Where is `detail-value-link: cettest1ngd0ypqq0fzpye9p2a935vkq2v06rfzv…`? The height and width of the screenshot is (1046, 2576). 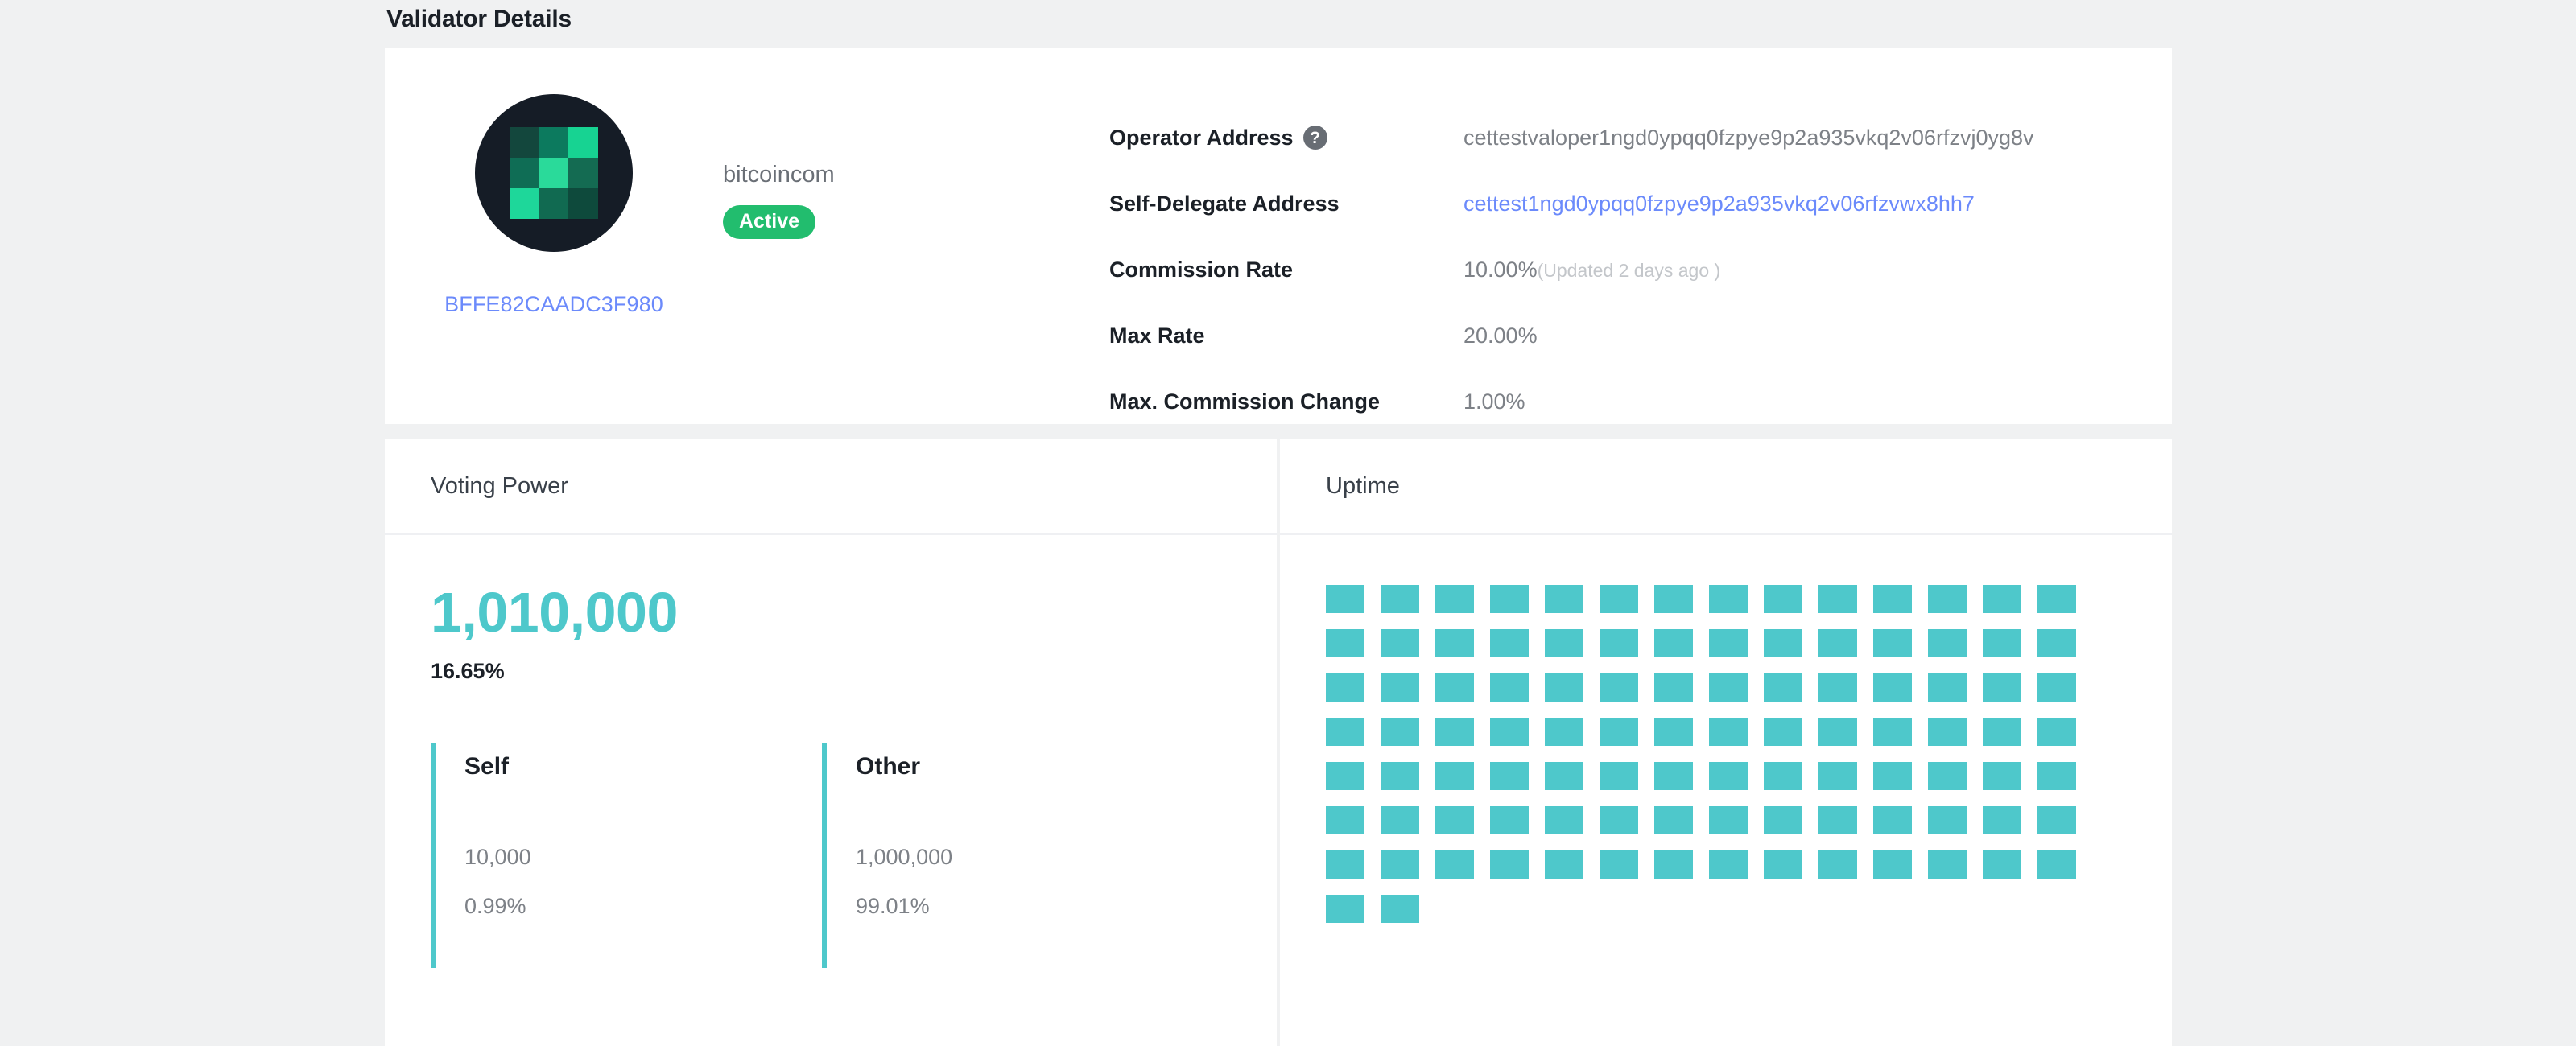 detail-value-link: cettest1ngd0ypqq0fzpye9p2a935vkq2v06rfzv… is located at coordinates (1719, 204).